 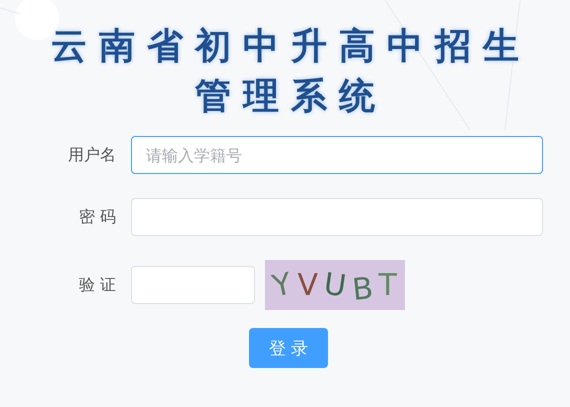 What do you see at coordinates (288, 348) in the screenshot?
I see `login-button: 登 录` at bounding box center [288, 348].